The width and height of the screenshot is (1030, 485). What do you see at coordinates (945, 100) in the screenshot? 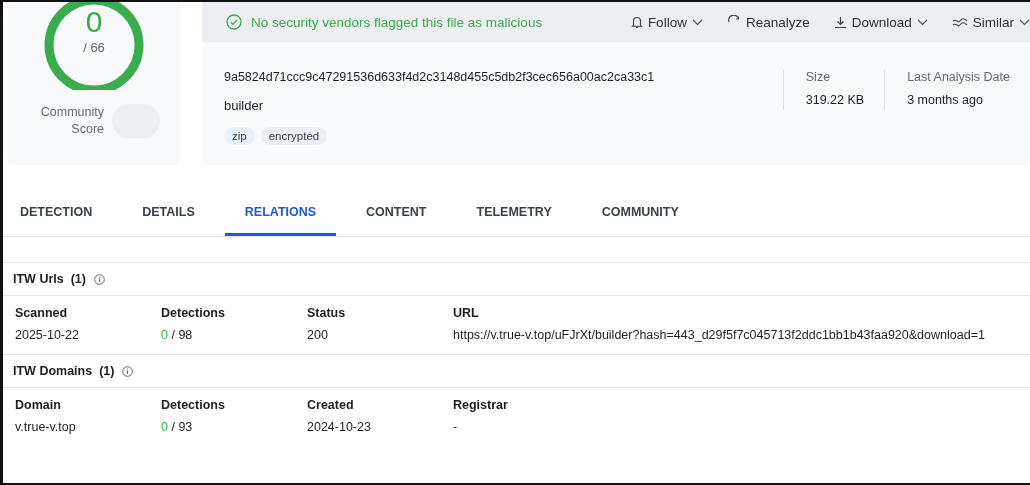
I see `stat-value: 3 months ago` at bounding box center [945, 100].